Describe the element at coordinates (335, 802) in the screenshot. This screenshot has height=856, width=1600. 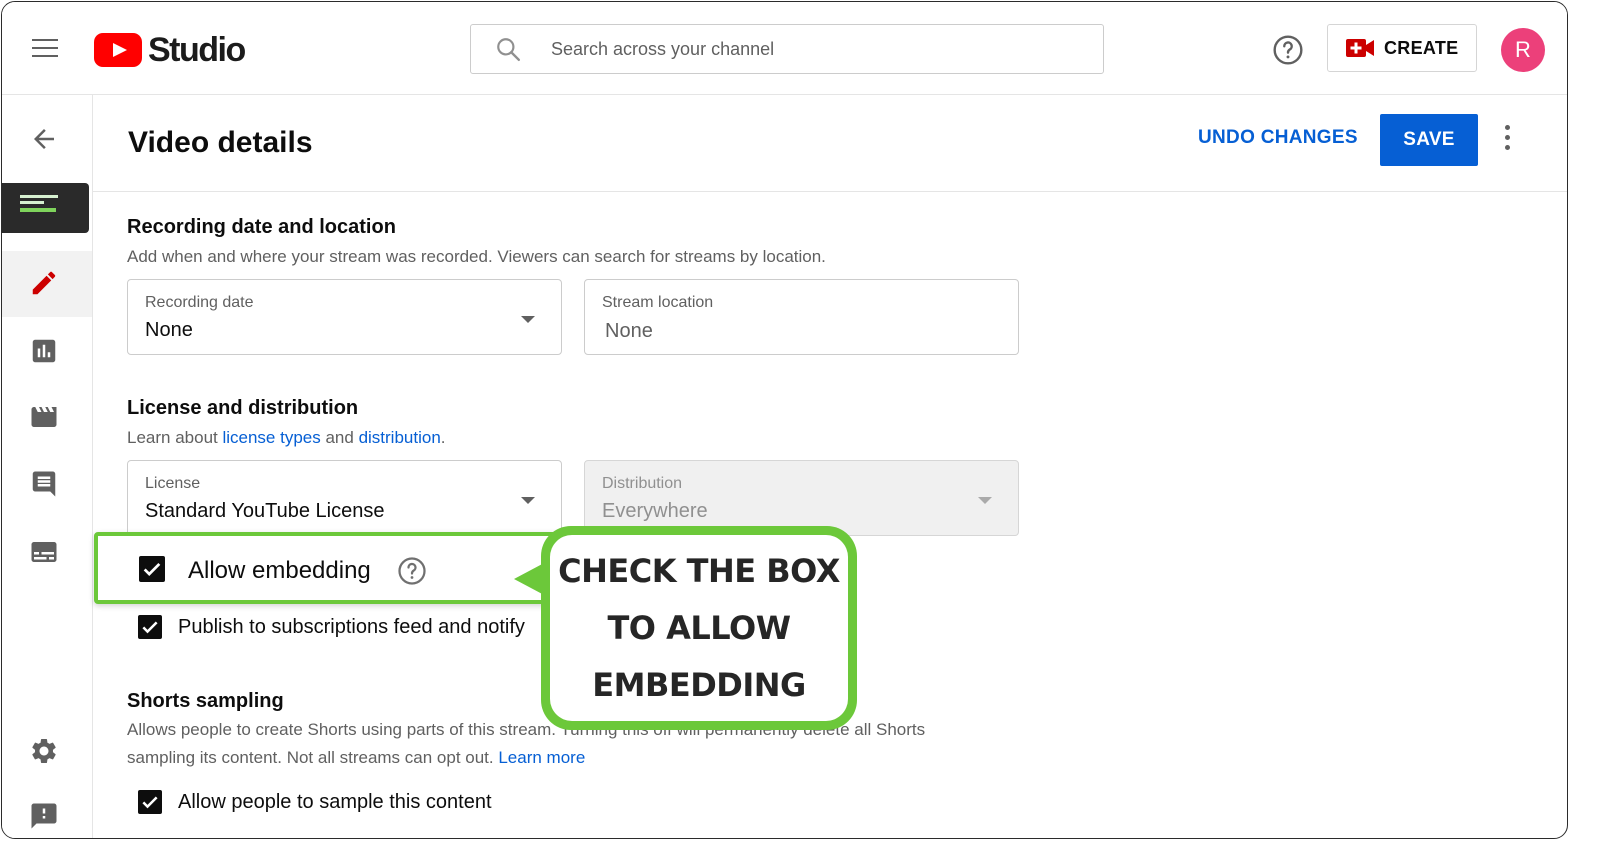
I see `allow-sampling-label: Allow people to sample this content` at that location.